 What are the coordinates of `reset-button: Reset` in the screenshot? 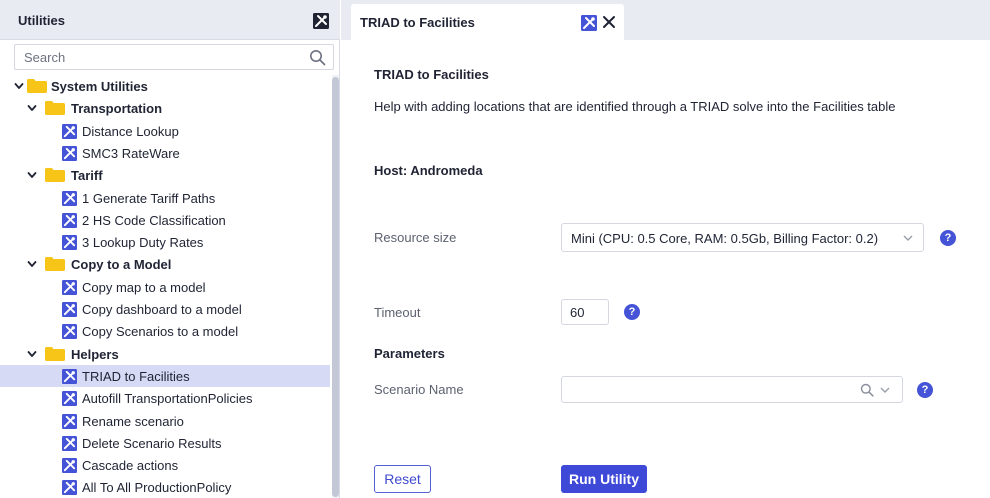 It's located at (402, 479).